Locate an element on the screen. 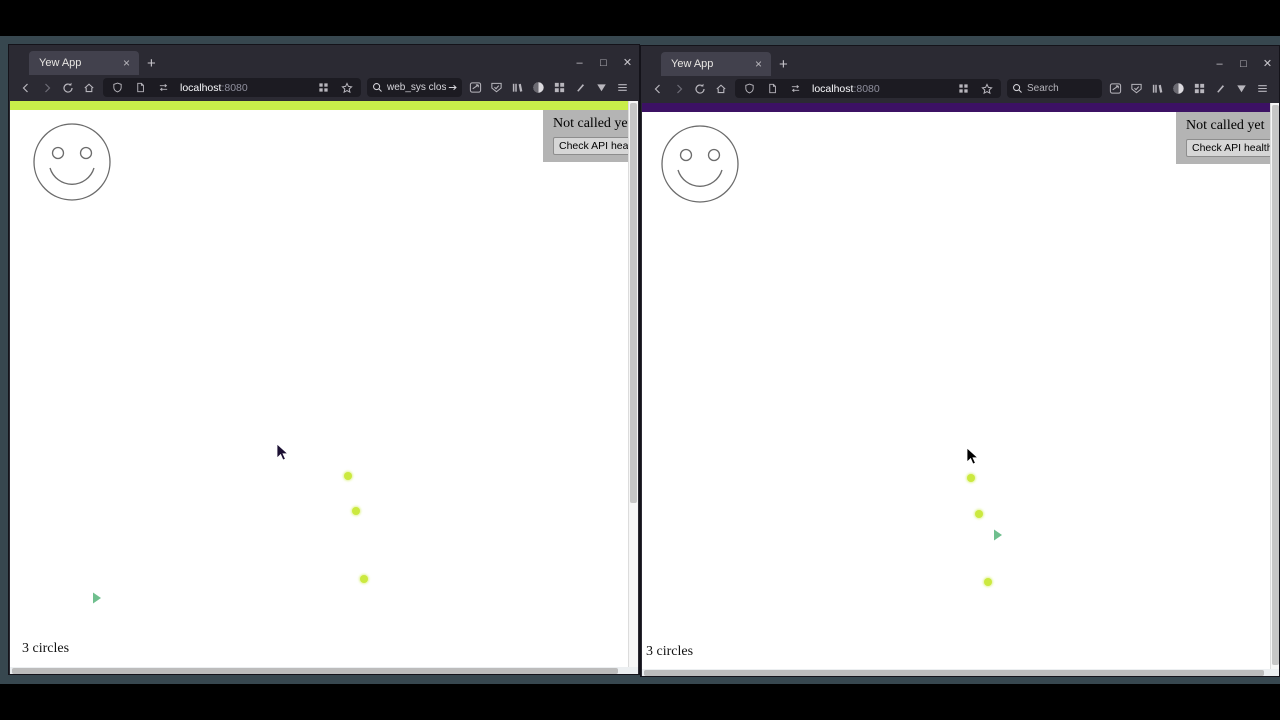 This screenshot has width=1280, height=720. search-bar-left: web_sys clos is located at coordinates (414, 87).